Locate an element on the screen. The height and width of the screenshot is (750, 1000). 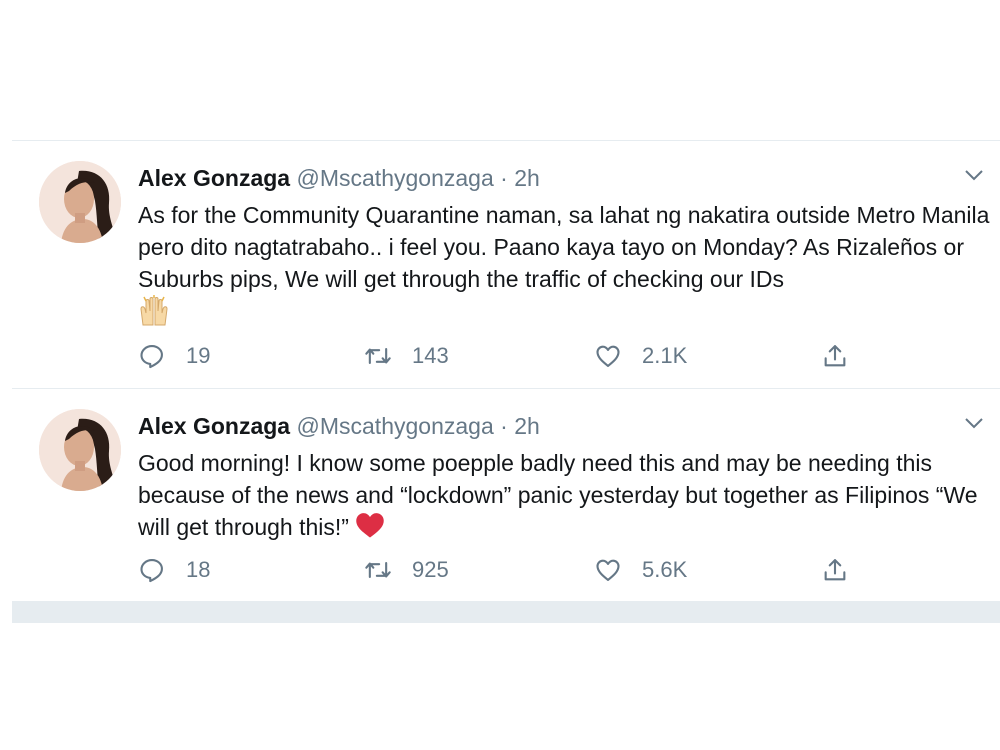
retweet-count: 925 is located at coordinates (430, 569).